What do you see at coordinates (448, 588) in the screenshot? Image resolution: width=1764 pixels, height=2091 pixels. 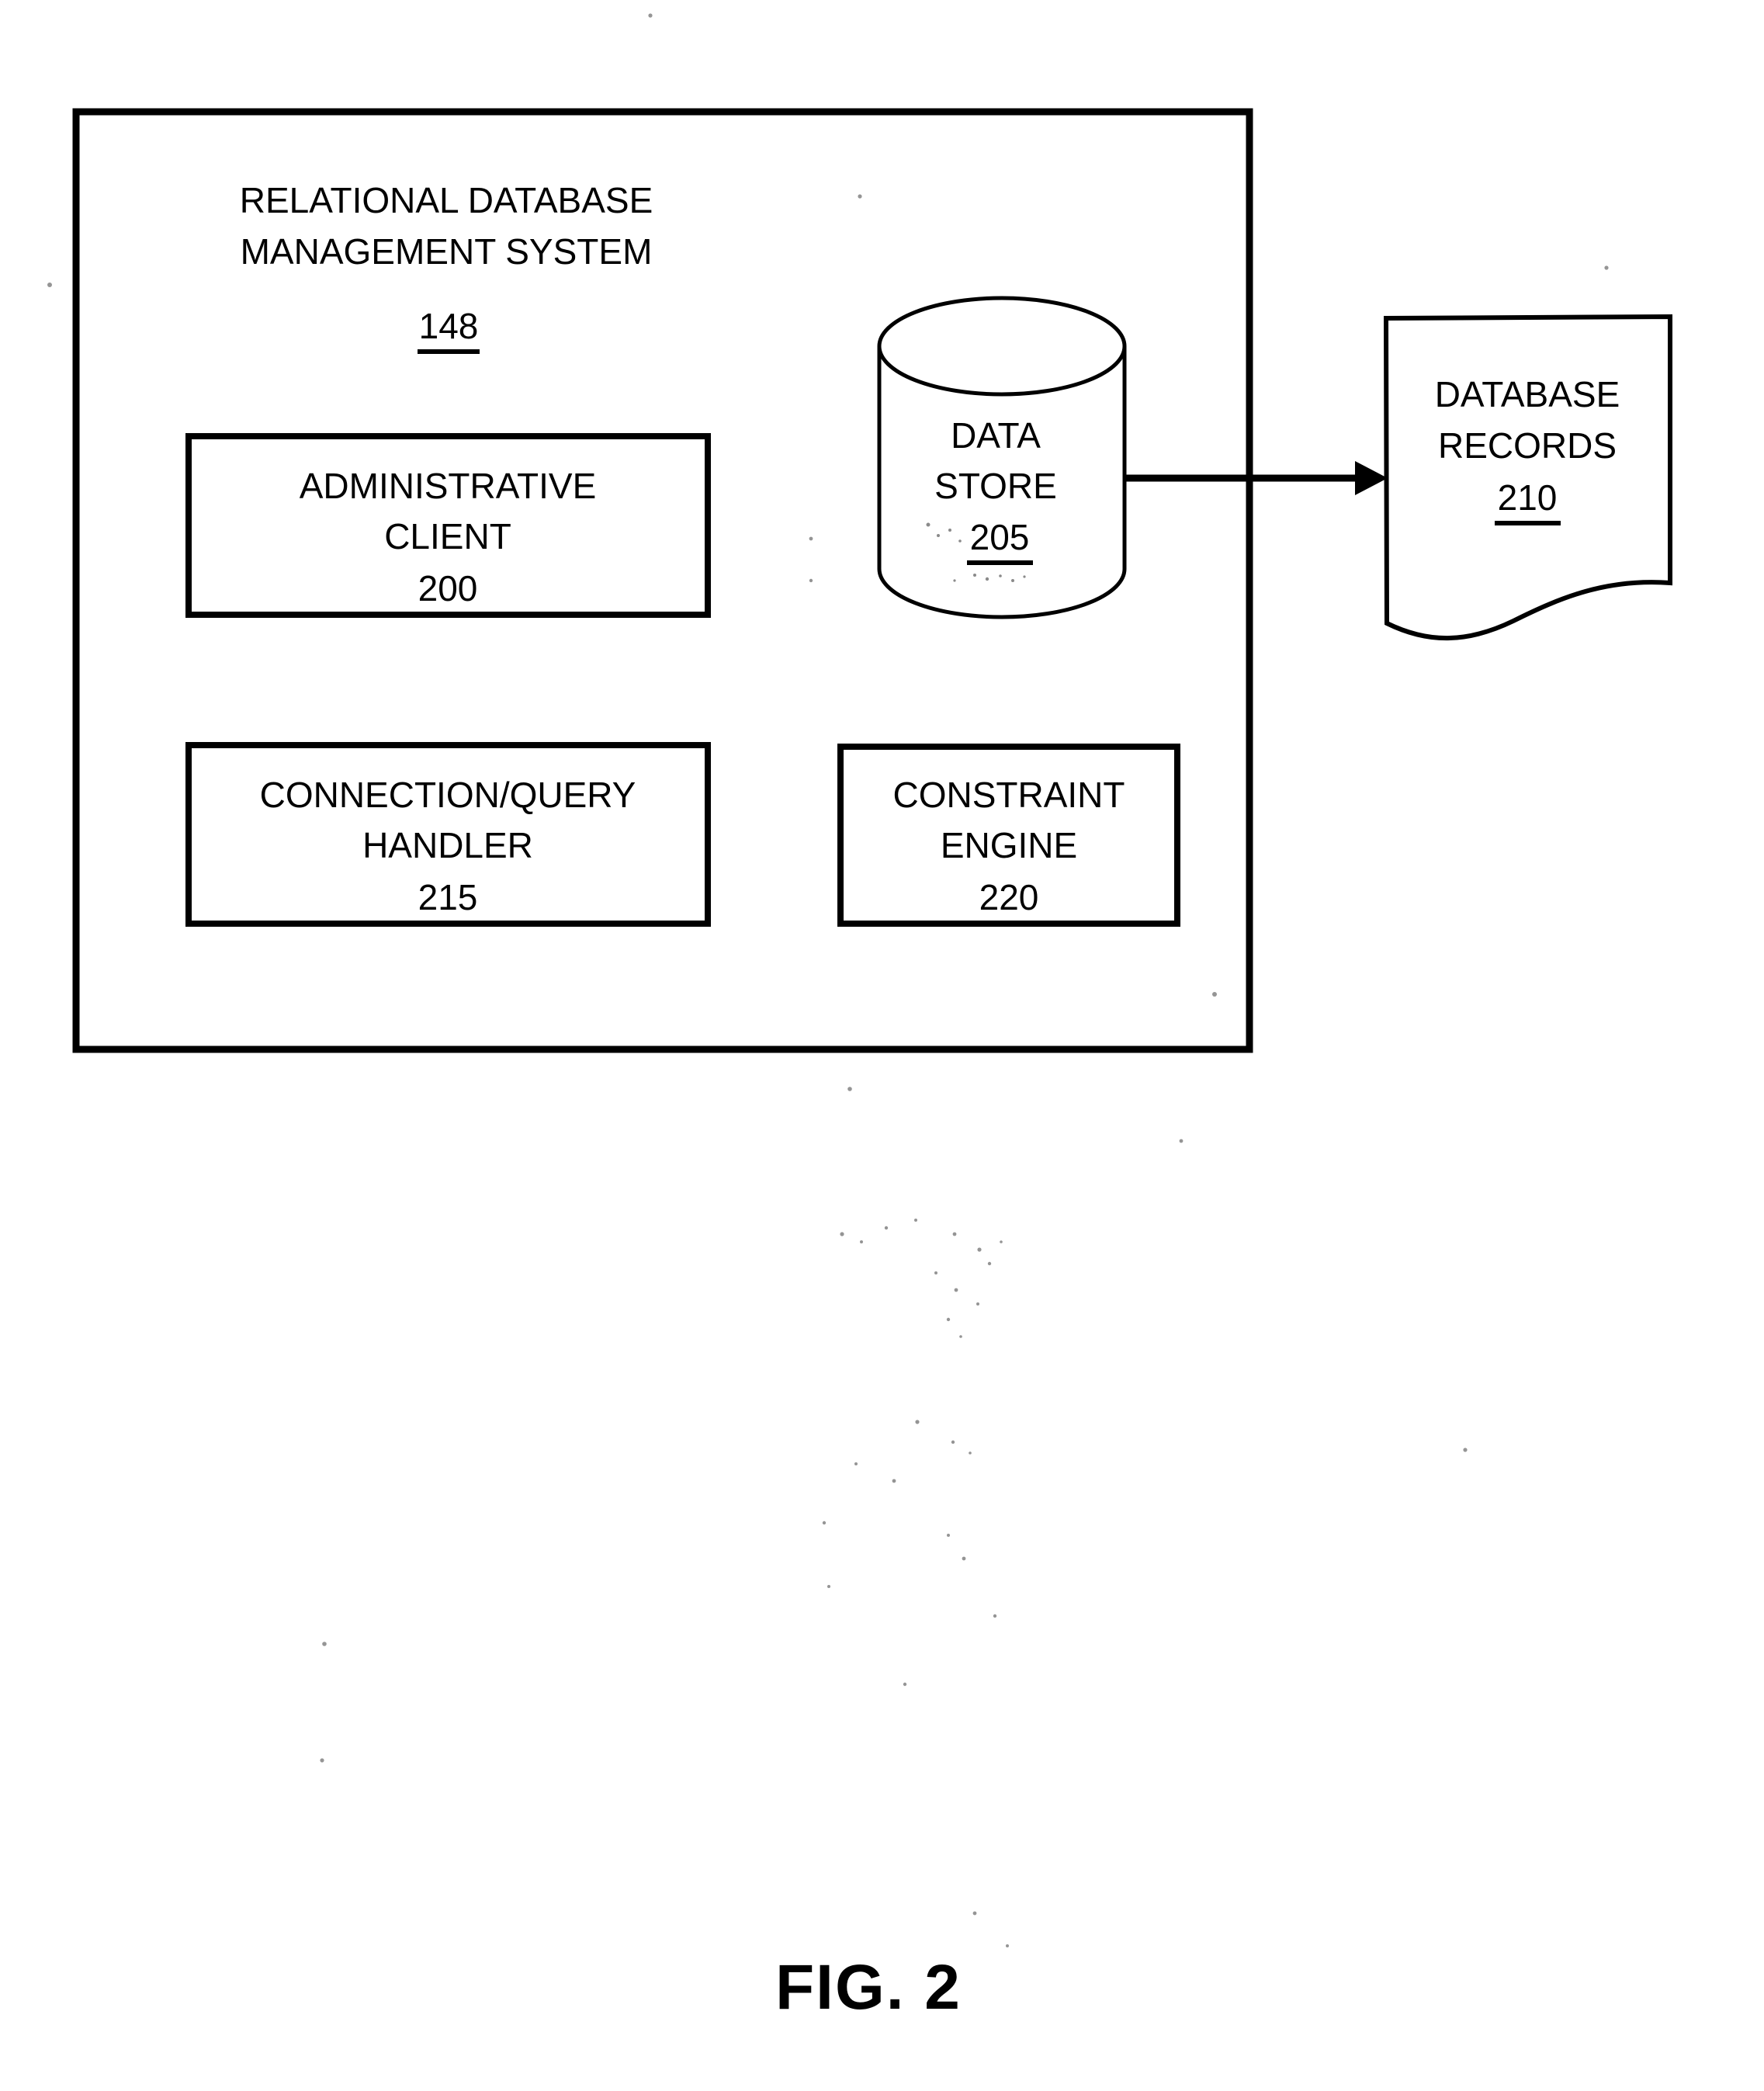 I see `administrative-client-reference-numeral: 200` at bounding box center [448, 588].